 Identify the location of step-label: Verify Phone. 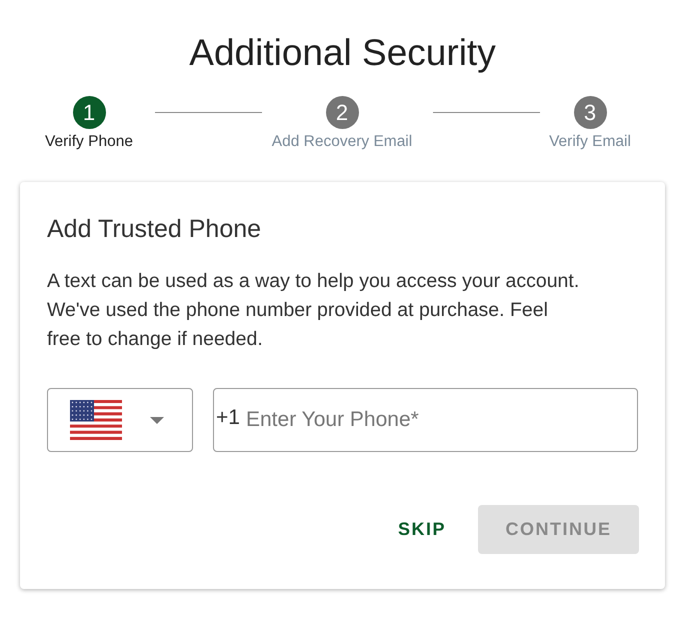
(89, 142).